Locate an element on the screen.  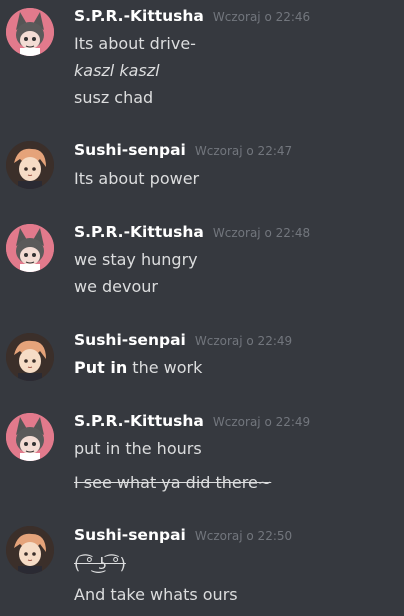
message-text: susz chad is located at coordinates (114, 97).